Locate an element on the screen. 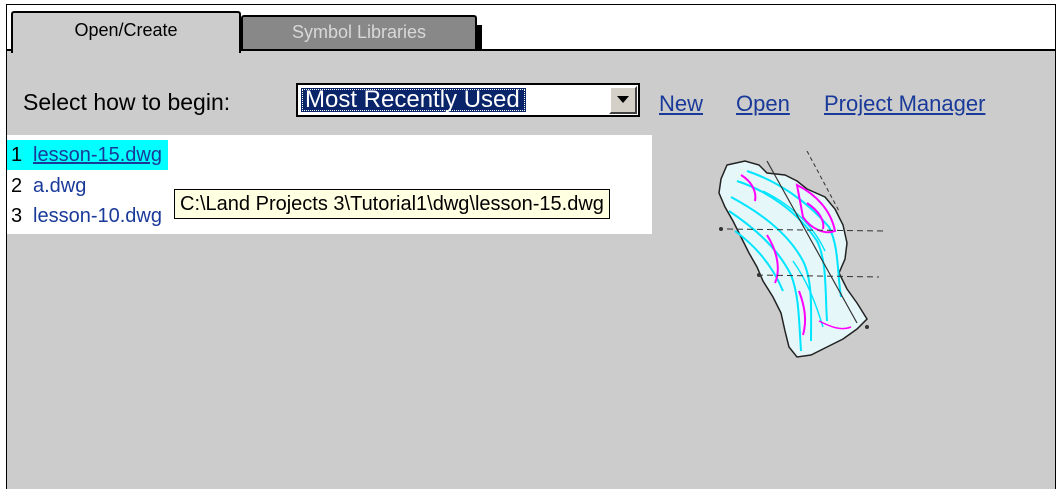 The height and width of the screenshot is (493, 1062). list-item: 2 a.dwg is located at coordinates (46, 186).